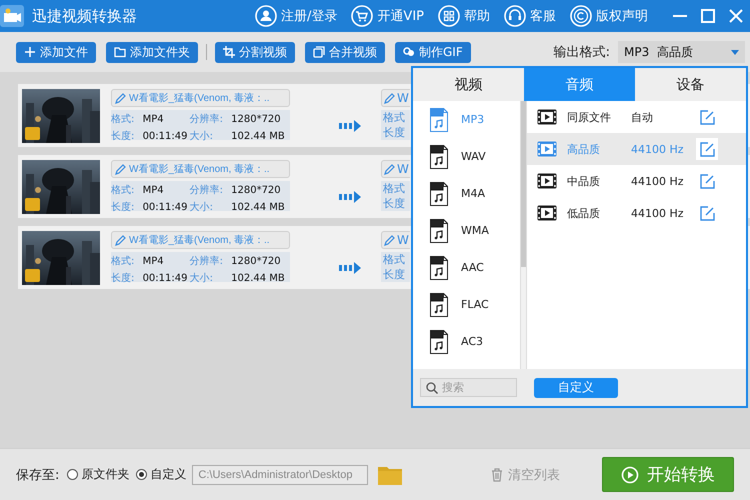 The height and width of the screenshot is (500, 750). I want to click on toolbar-button: 合并视频, so click(345, 52).